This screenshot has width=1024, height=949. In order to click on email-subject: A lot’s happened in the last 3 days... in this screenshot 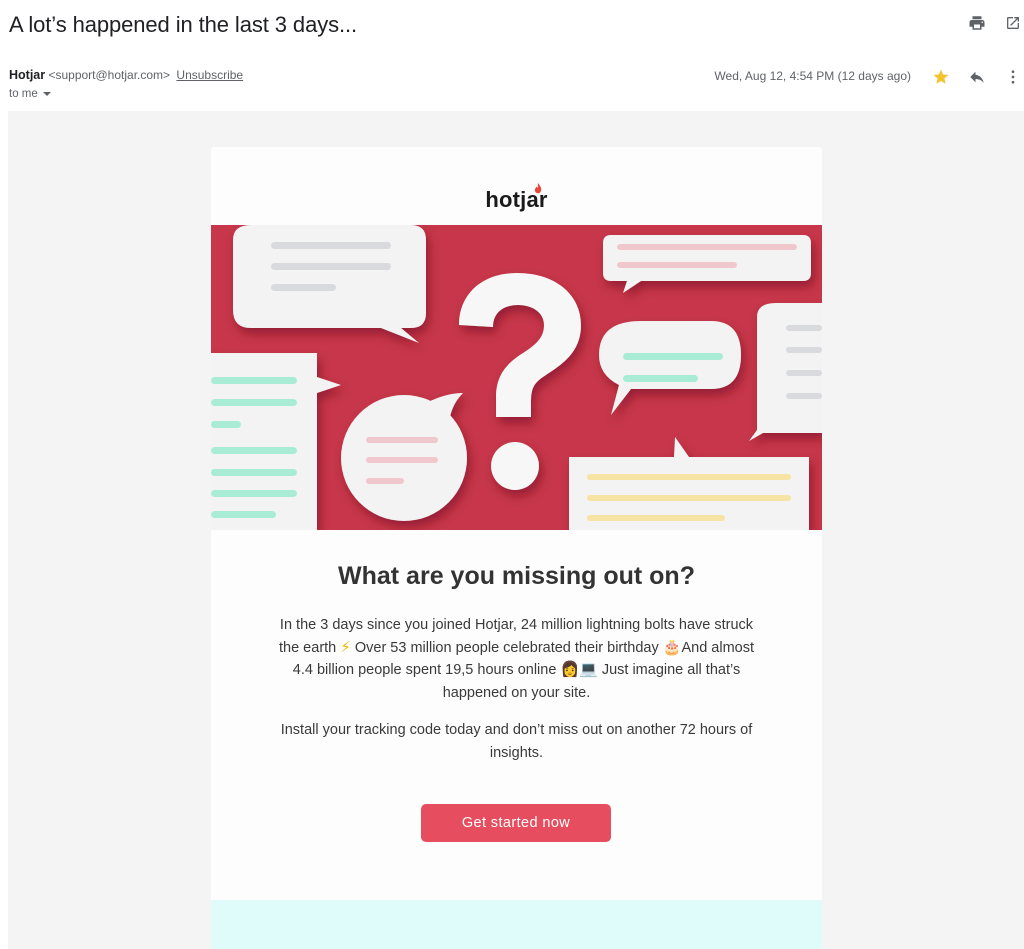, I will do `click(183, 24)`.